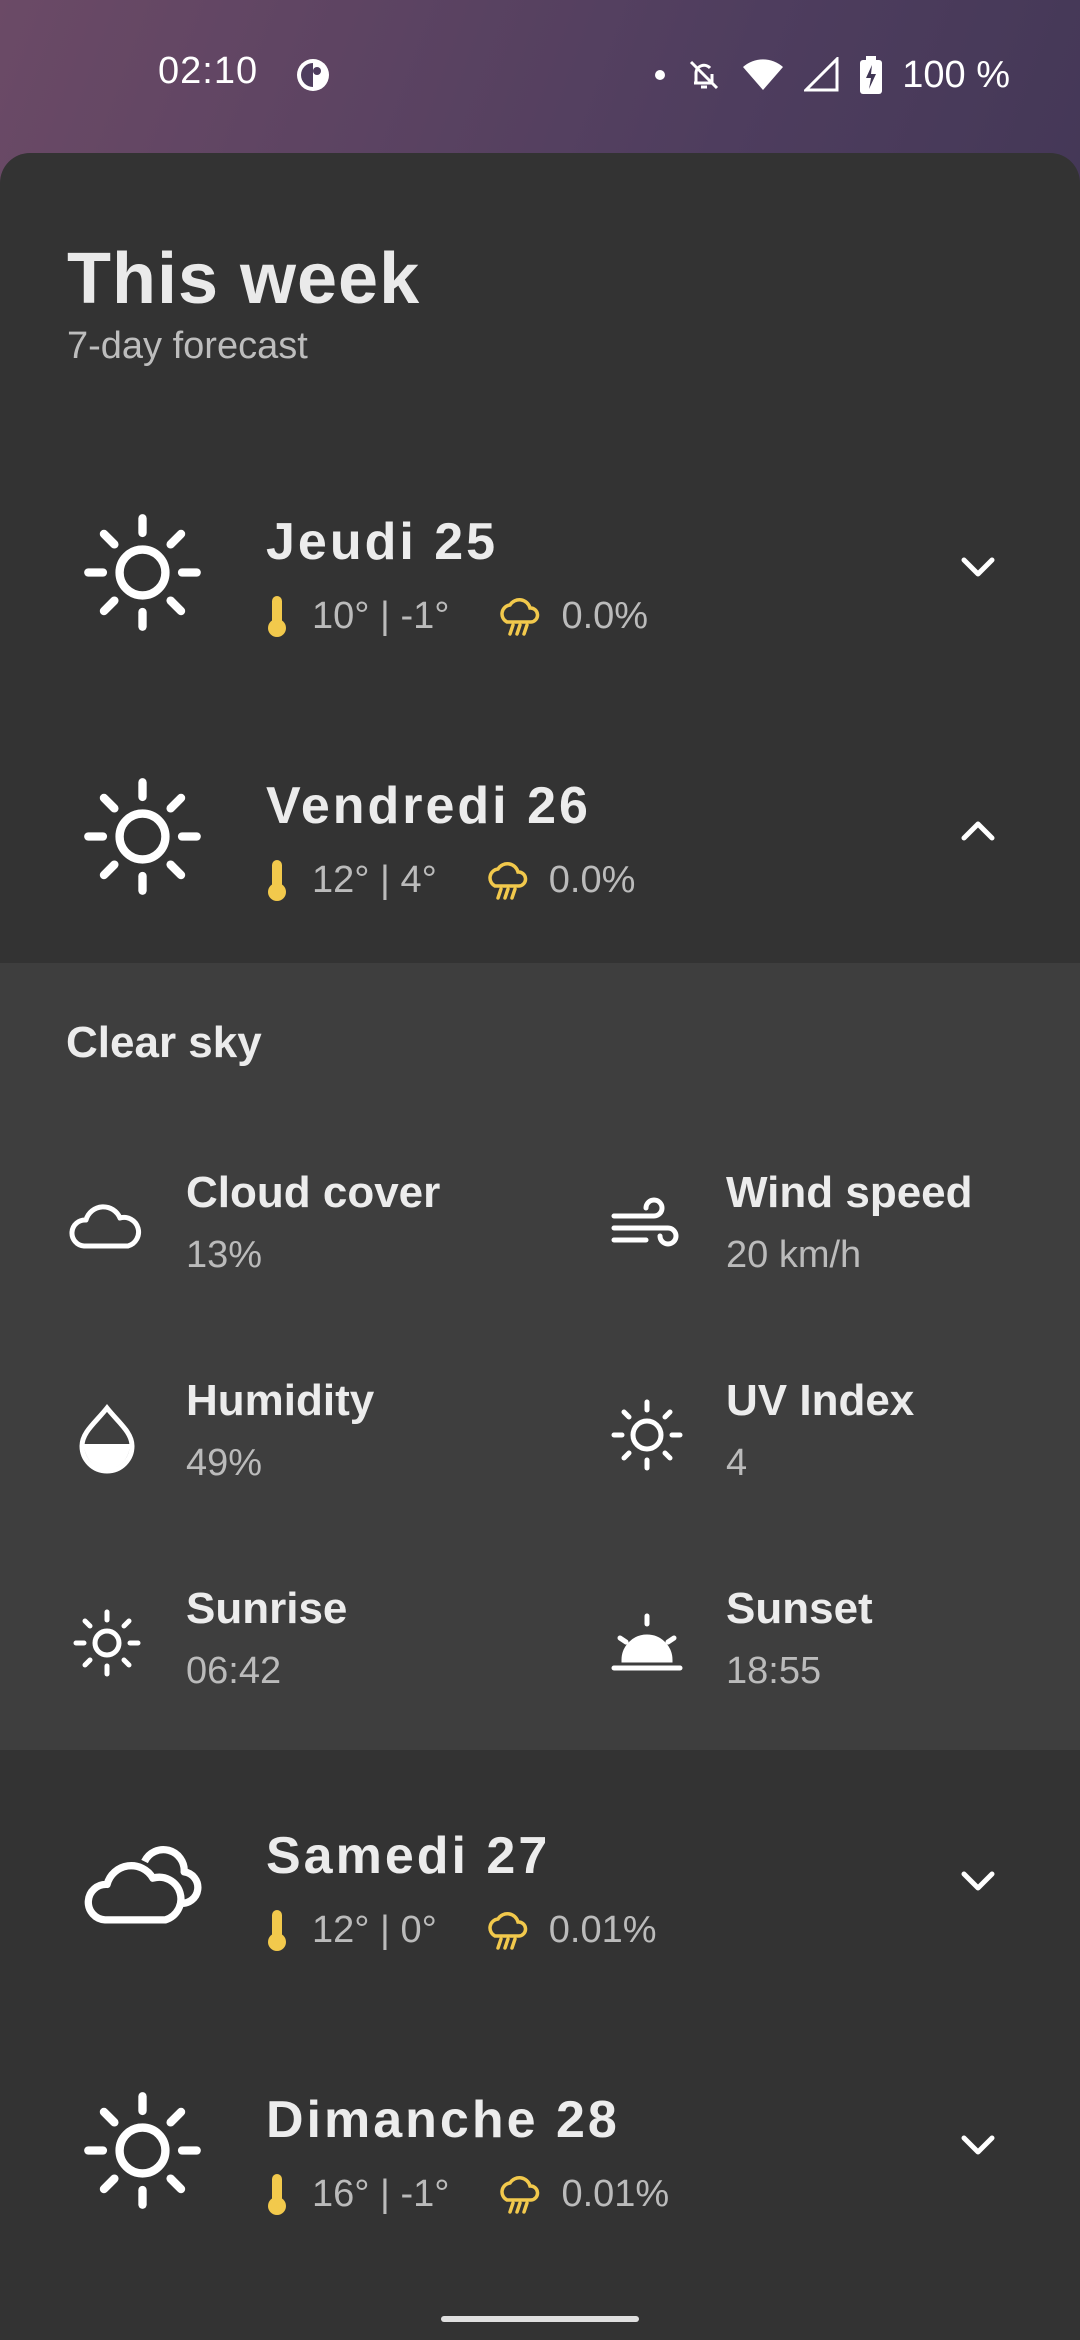  Describe the element at coordinates (374, 1929) in the screenshot. I see `day-temps: 12° | 0°` at that location.